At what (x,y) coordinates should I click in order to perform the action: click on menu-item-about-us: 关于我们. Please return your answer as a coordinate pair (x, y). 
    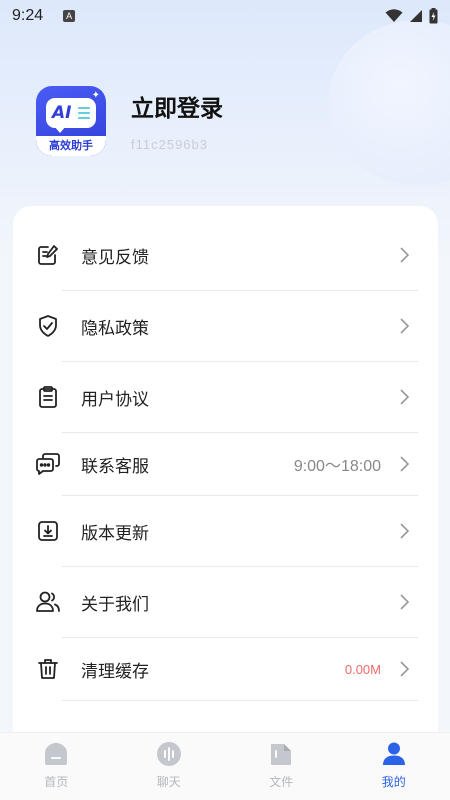
    Looking at the image, I should click on (225, 602).